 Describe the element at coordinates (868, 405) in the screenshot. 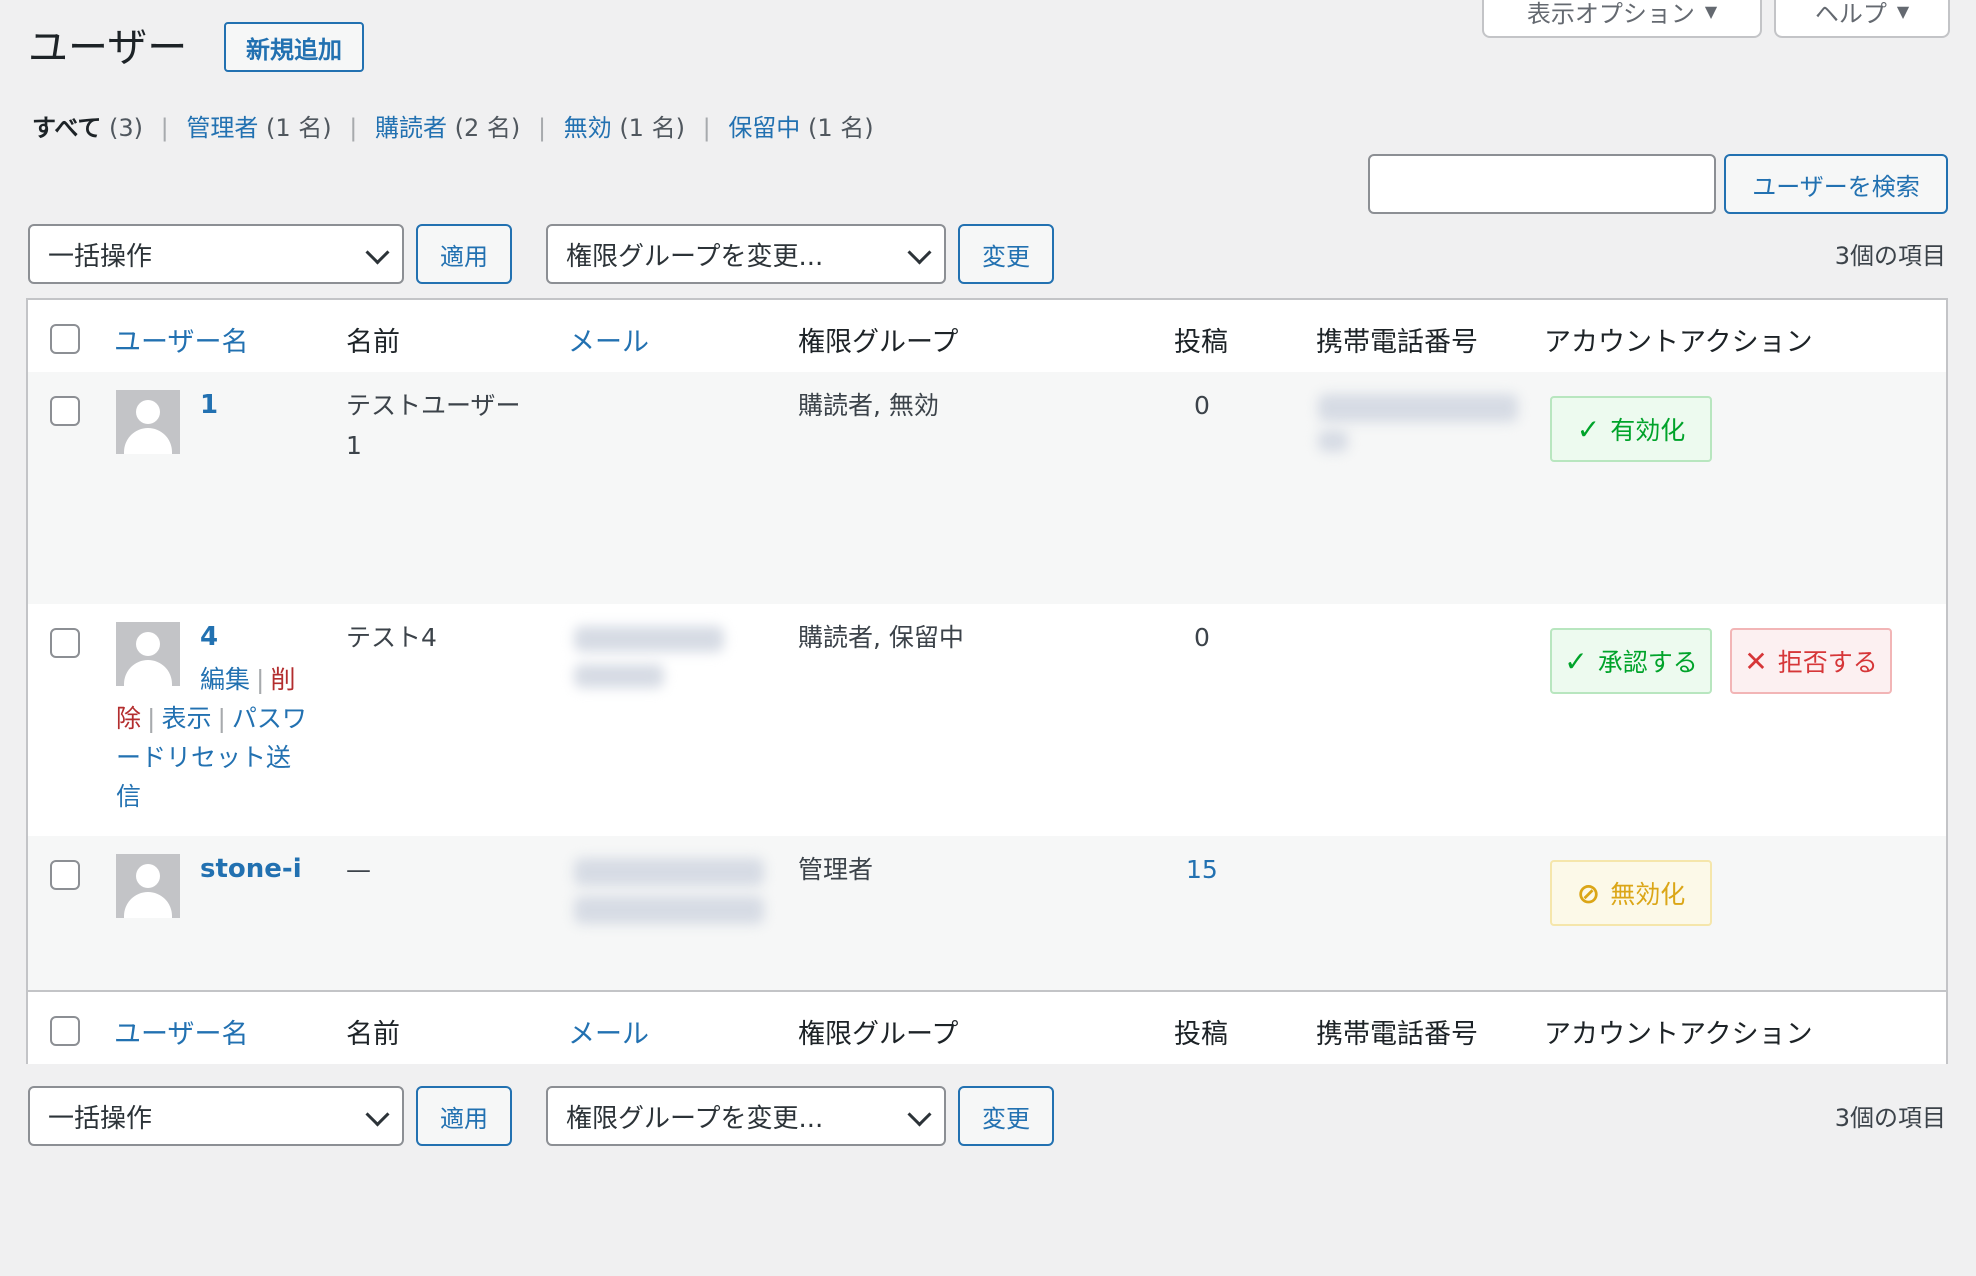

I see `user-role: 購読者, 無効` at that location.